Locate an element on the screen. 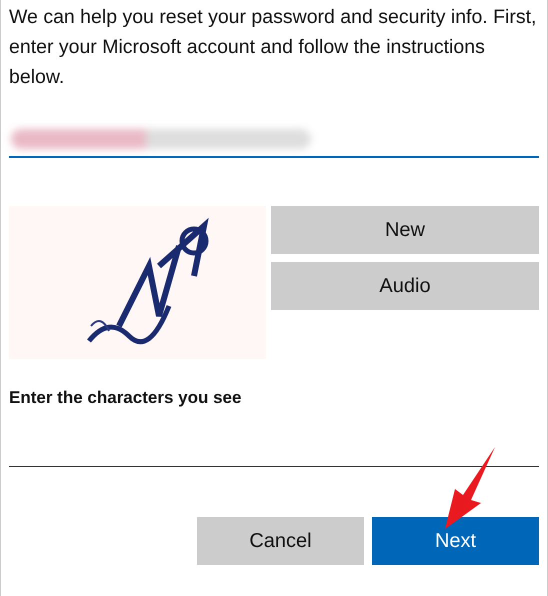 The width and height of the screenshot is (548, 596). field-label: Enter the characters you see is located at coordinates (125, 398).